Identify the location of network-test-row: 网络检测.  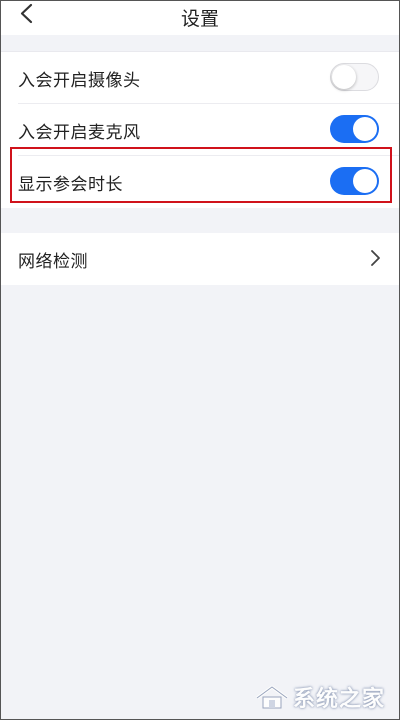
(200, 259).